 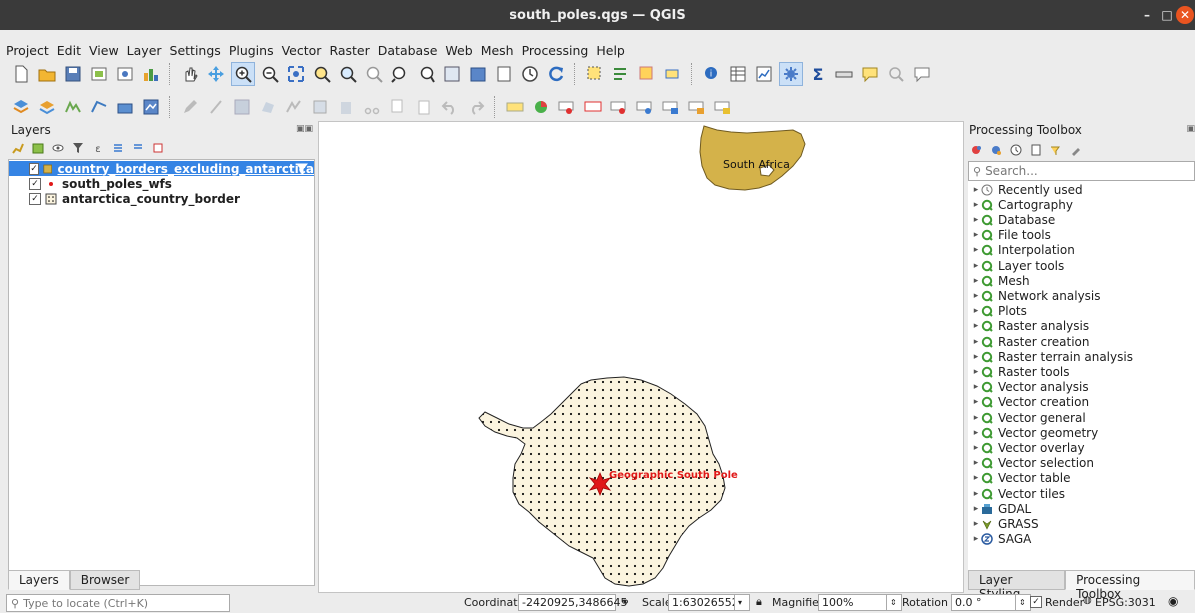 What do you see at coordinates (268, 107) in the screenshot?
I see `add-polygon-icon` at bounding box center [268, 107].